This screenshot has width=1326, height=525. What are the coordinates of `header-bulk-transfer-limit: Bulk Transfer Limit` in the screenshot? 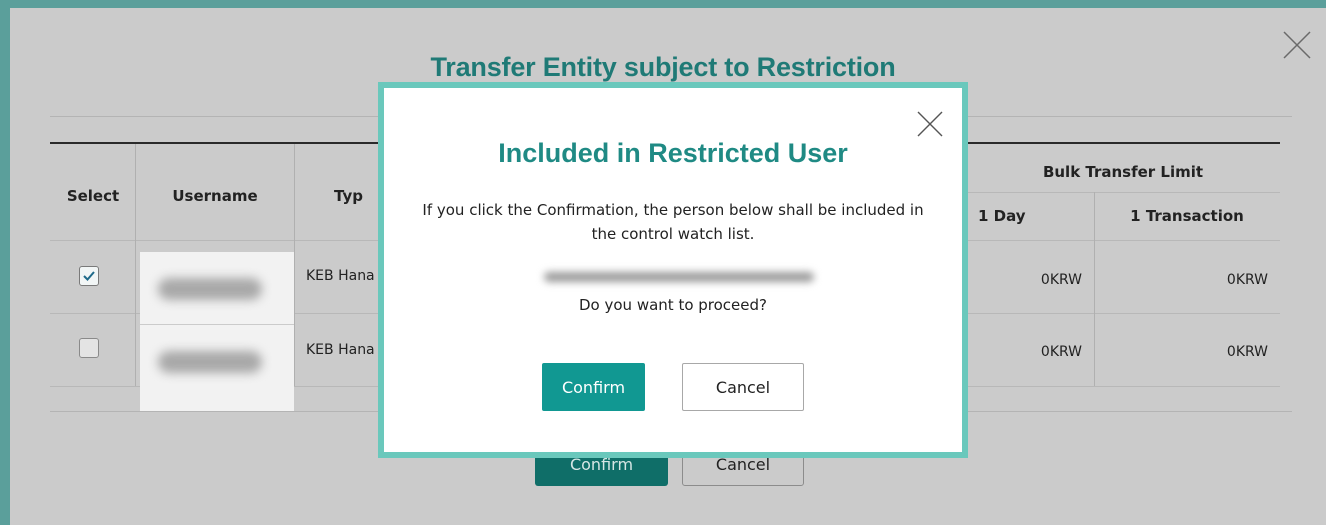 It's located at (1123, 172).